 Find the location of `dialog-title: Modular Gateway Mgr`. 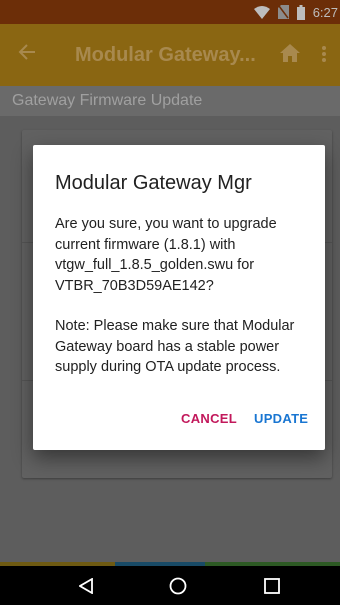

dialog-title: Modular Gateway Mgr is located at coordinates (153, 183).